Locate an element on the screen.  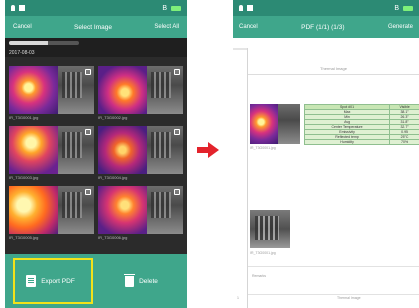
image-caption: IR_T3G0006.jpg is located at coordinates (113, 237).